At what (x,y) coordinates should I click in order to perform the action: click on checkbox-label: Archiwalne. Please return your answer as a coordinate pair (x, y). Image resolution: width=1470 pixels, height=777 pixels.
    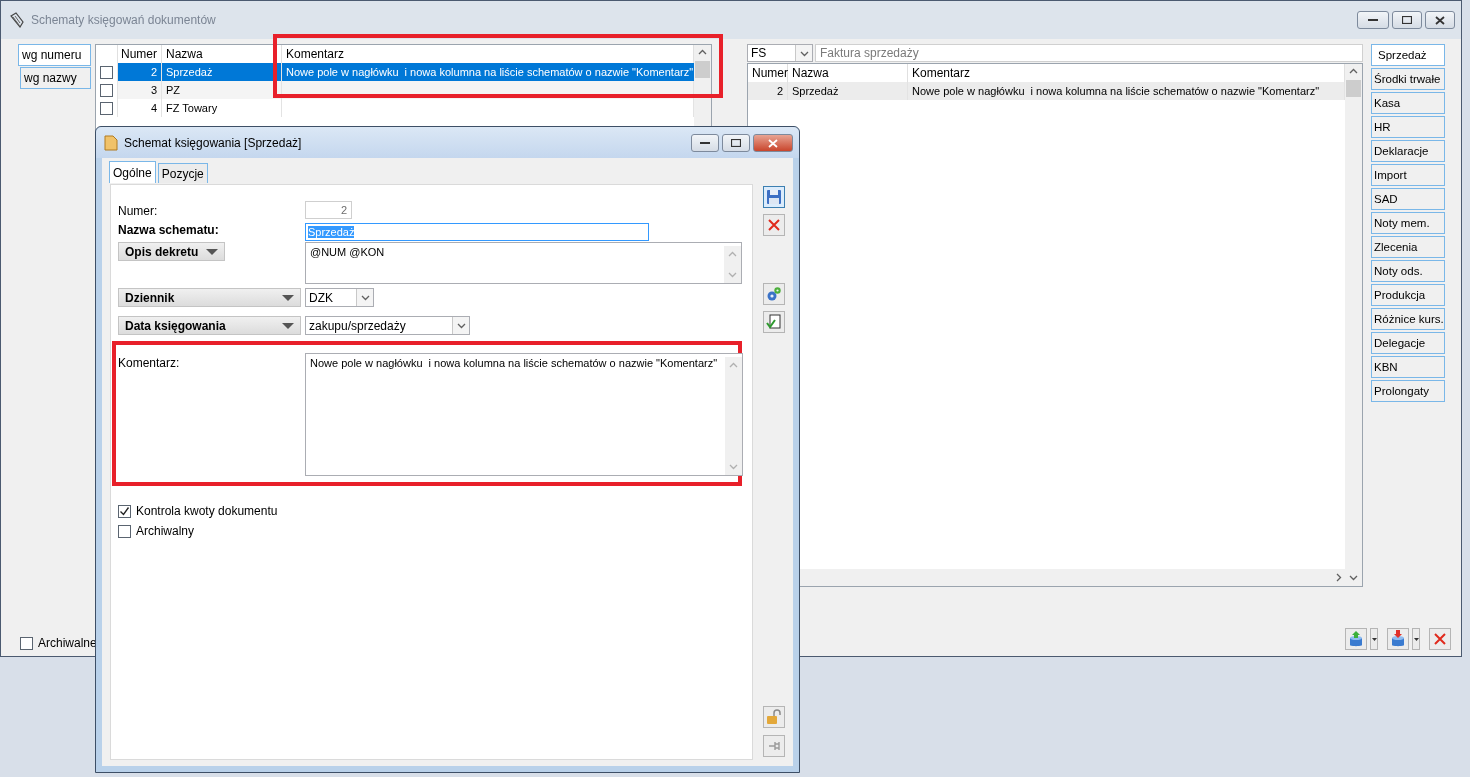
    Looking at the image, I should click on (67, 643).